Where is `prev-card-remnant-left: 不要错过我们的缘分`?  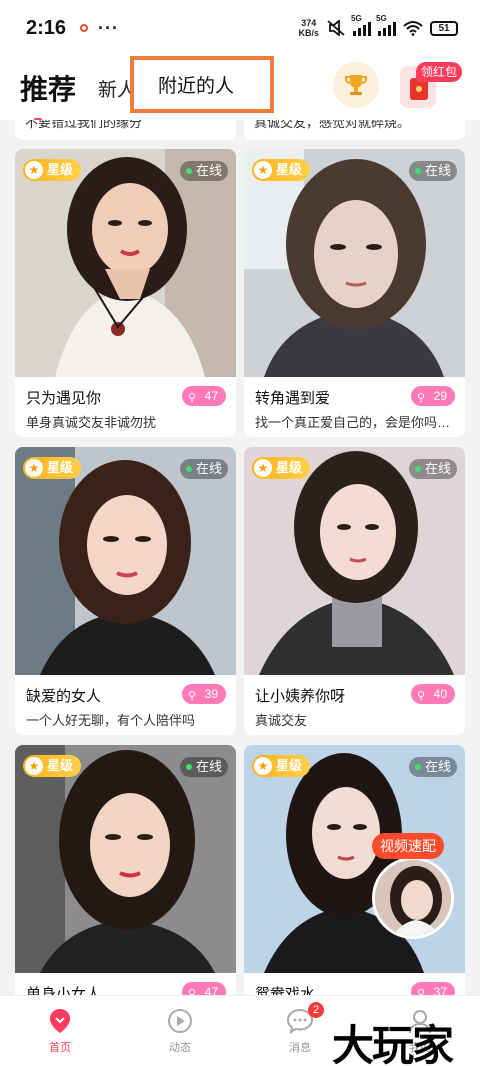
prev-card-remnant-left: 不要错过我们的缘分 is located at coordinates (125, 130).